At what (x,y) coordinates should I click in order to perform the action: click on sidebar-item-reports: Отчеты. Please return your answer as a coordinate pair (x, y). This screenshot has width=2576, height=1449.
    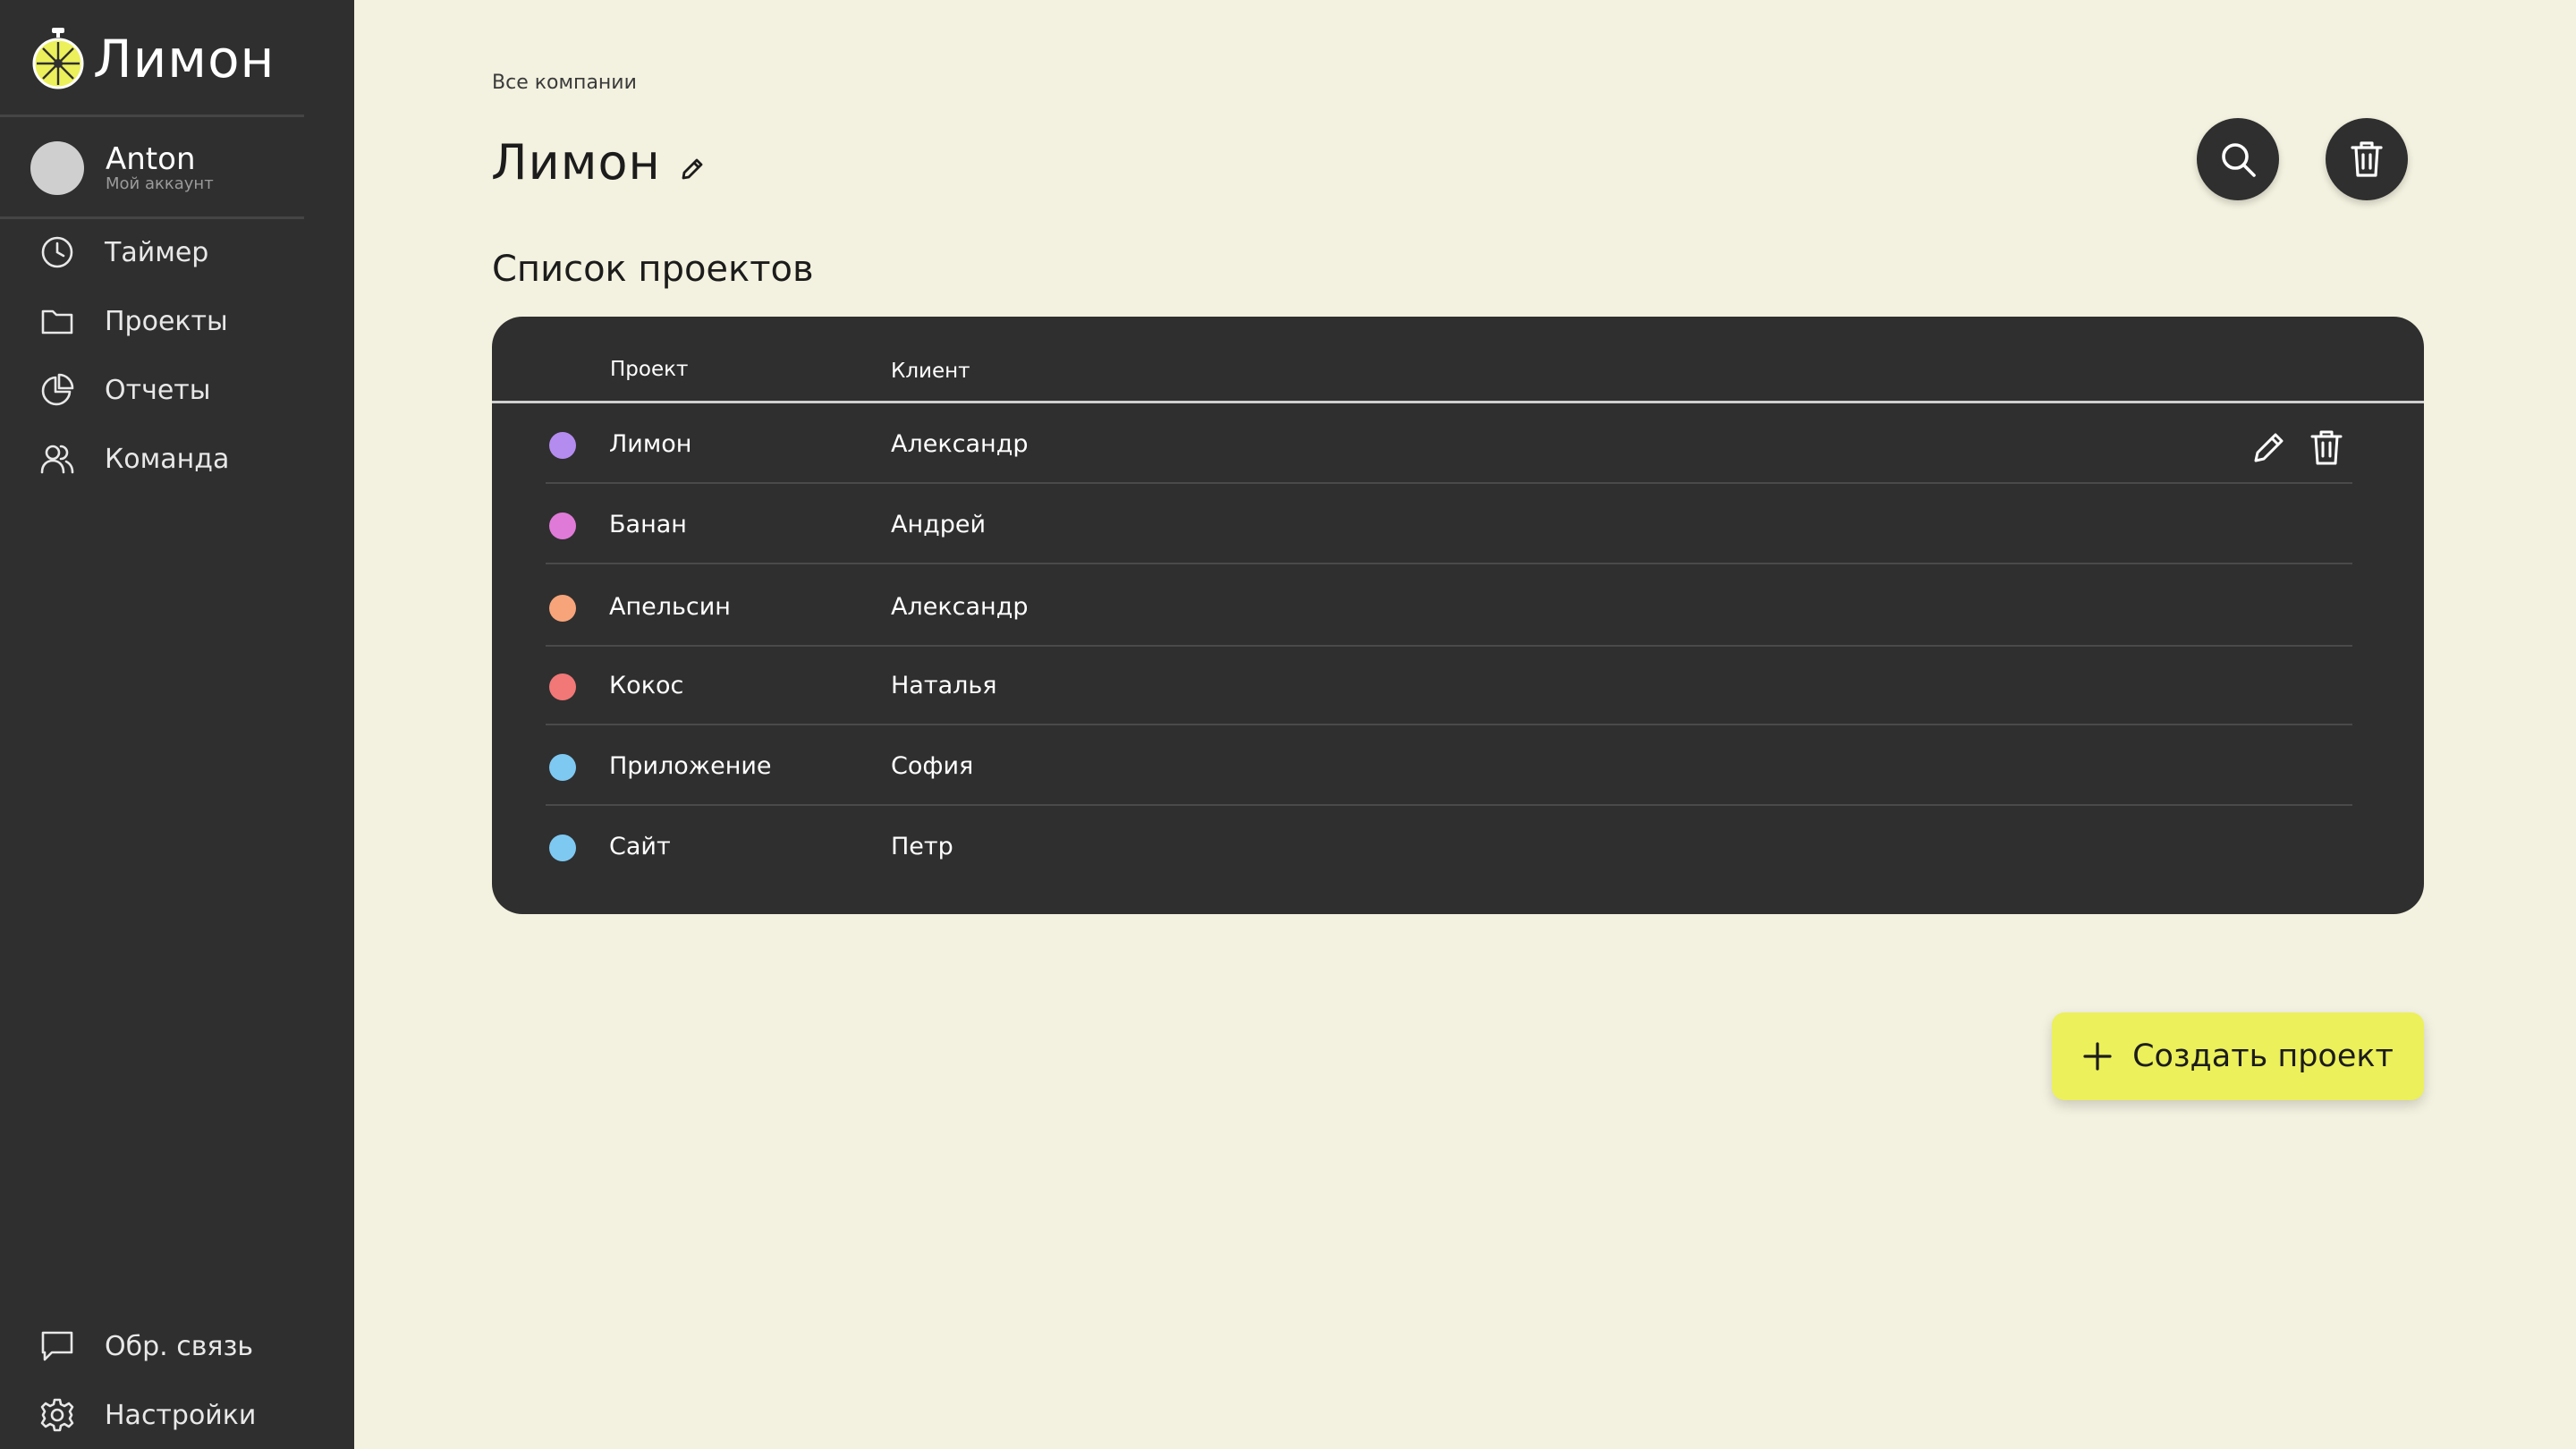
    Looking at the image, I should click on (134, 390).